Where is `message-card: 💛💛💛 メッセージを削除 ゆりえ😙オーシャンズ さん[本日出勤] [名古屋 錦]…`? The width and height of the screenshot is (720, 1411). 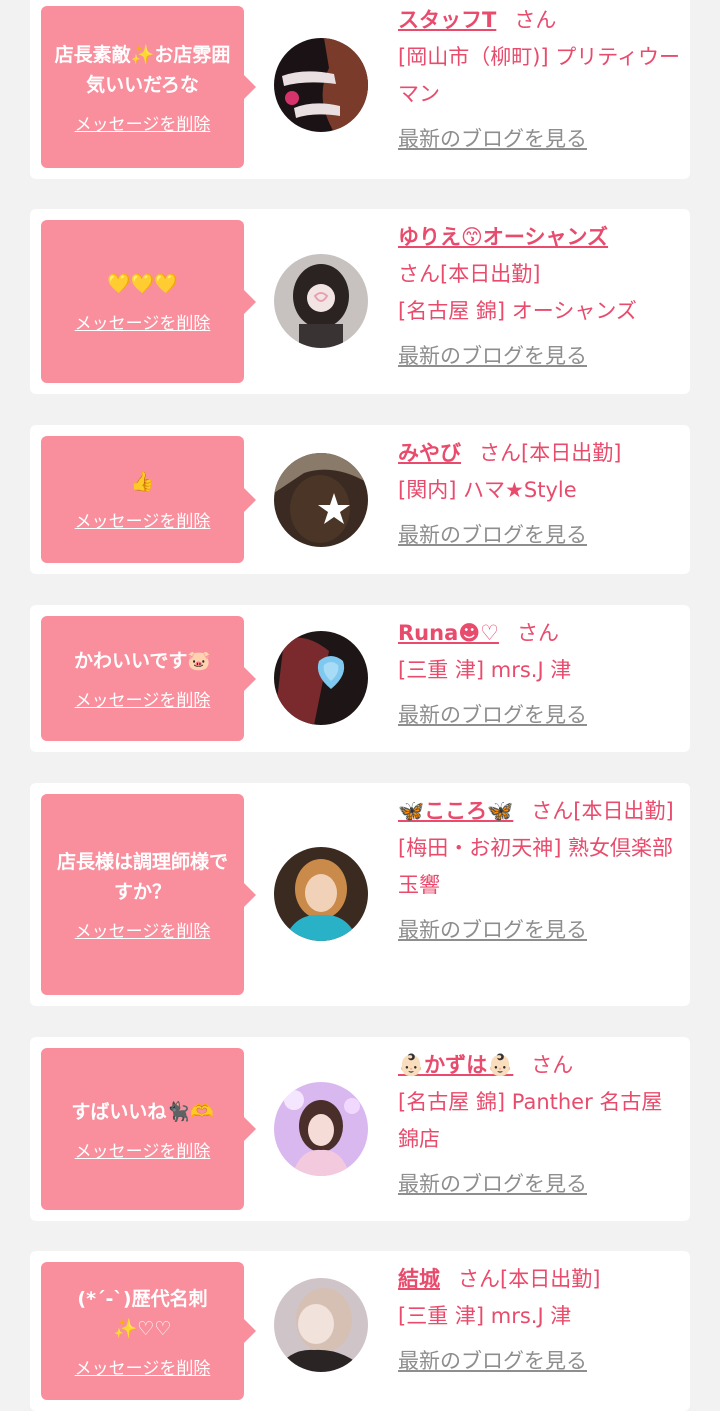
message-card: 💛💛💛 メッセージを削除 ゆりえ😙オーシャンズ さん[本日出勤] [名古屋 錦]… is located at coordinates (360, 301).